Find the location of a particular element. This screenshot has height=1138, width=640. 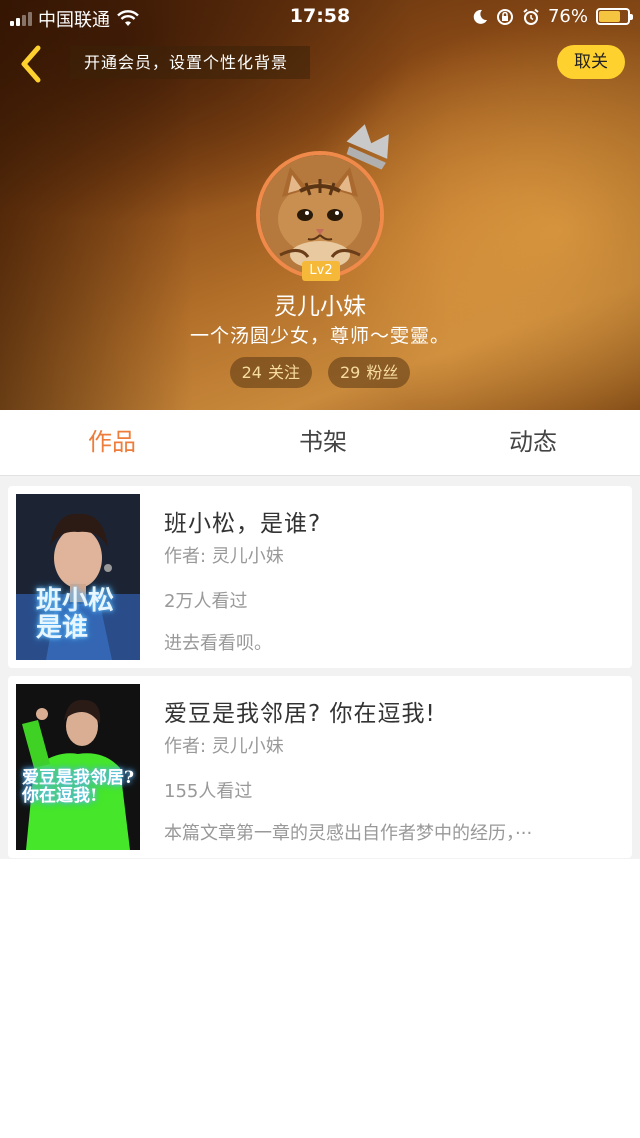

unfollow-button: 取关 is located at coordinates (591, 62).